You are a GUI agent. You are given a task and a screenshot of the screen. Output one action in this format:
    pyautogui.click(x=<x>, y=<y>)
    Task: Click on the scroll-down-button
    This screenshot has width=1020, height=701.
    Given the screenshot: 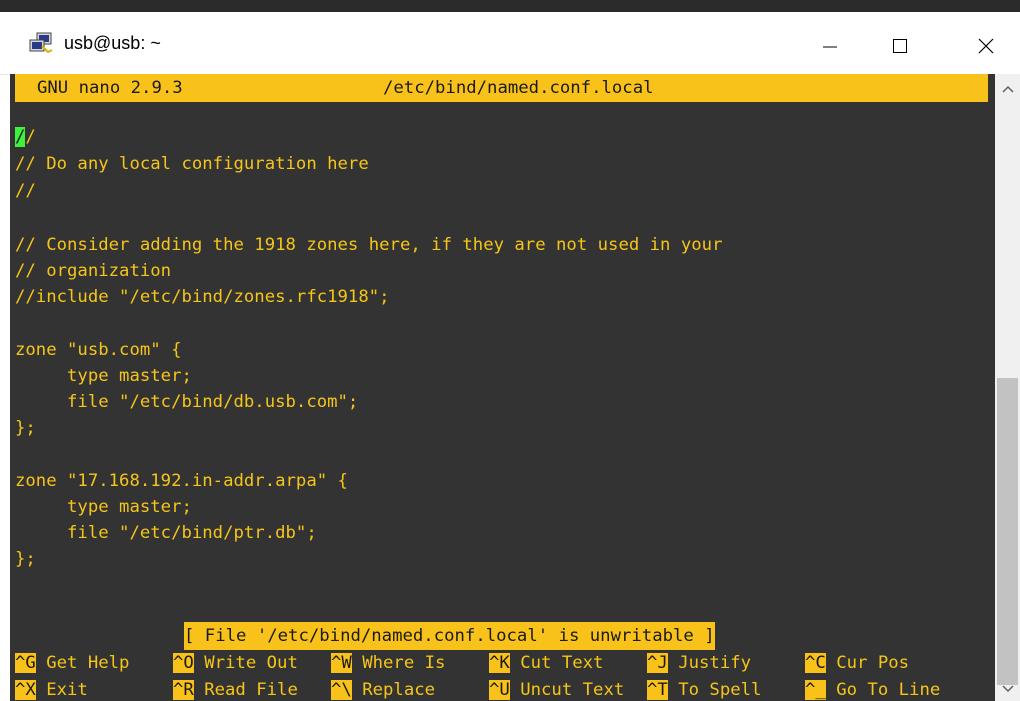 What is the action you would take?
    pyautogui.click(x=1007, y=688)
    